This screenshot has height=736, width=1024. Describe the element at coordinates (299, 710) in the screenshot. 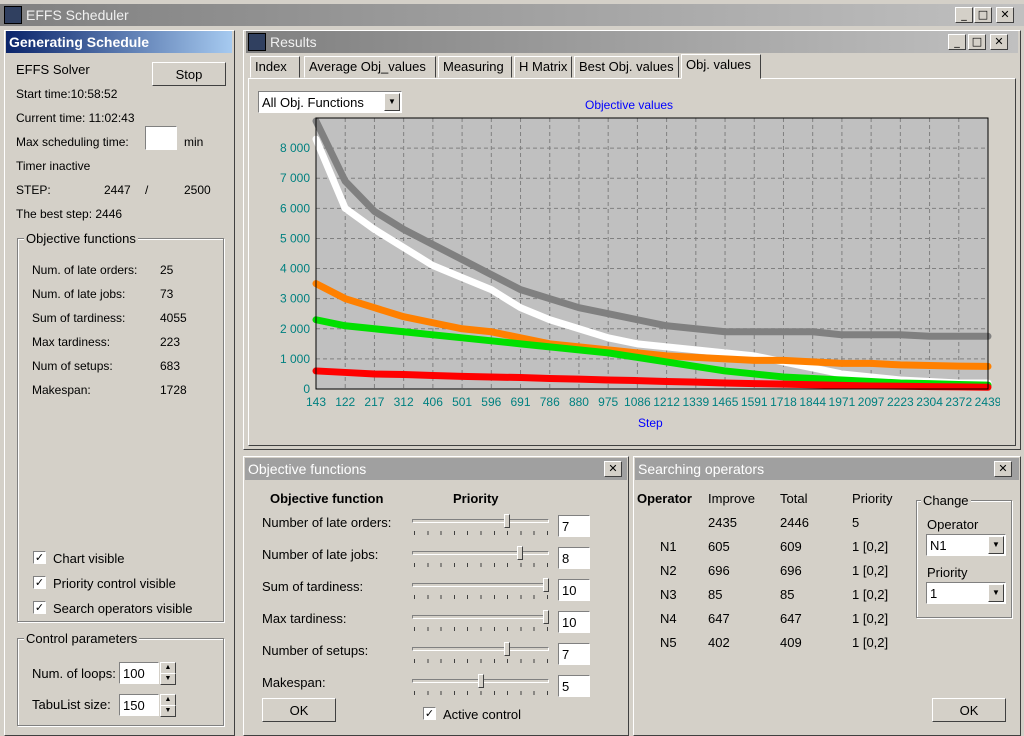

I see `priority-ok-button: OK` at that location.